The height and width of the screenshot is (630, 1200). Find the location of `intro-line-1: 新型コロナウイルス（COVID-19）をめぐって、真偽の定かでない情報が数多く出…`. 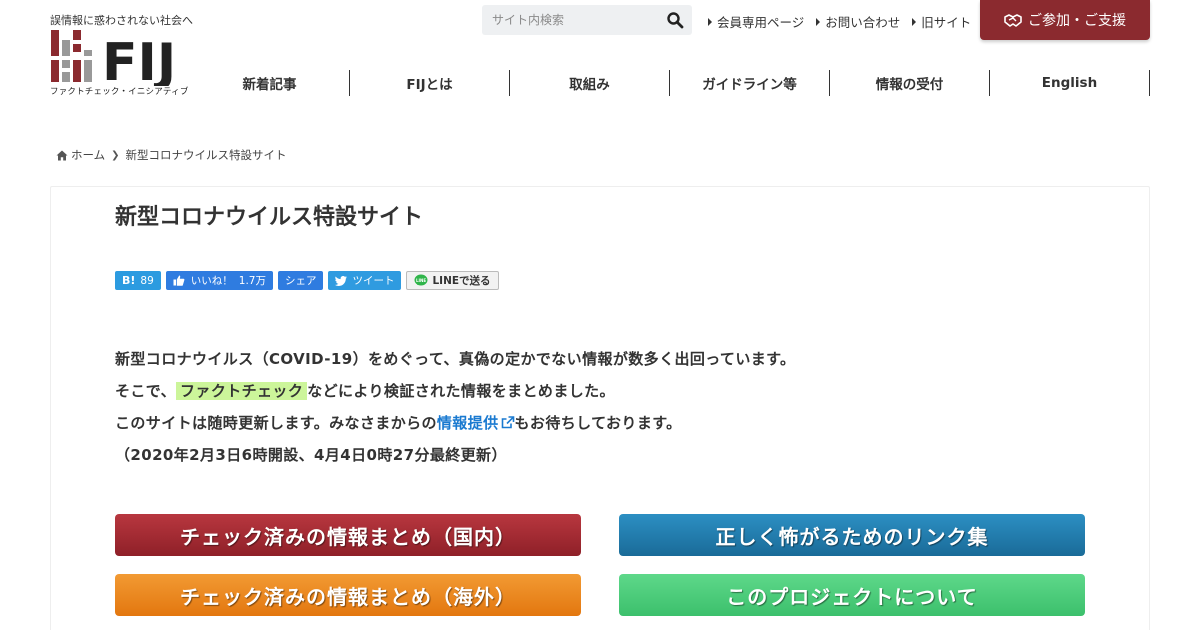

intro-line-1: 新型コロナウイルス（COVID-19）をめぐって、真偽の定かでない情報が数多く出… is located at coordinates (455, 359).